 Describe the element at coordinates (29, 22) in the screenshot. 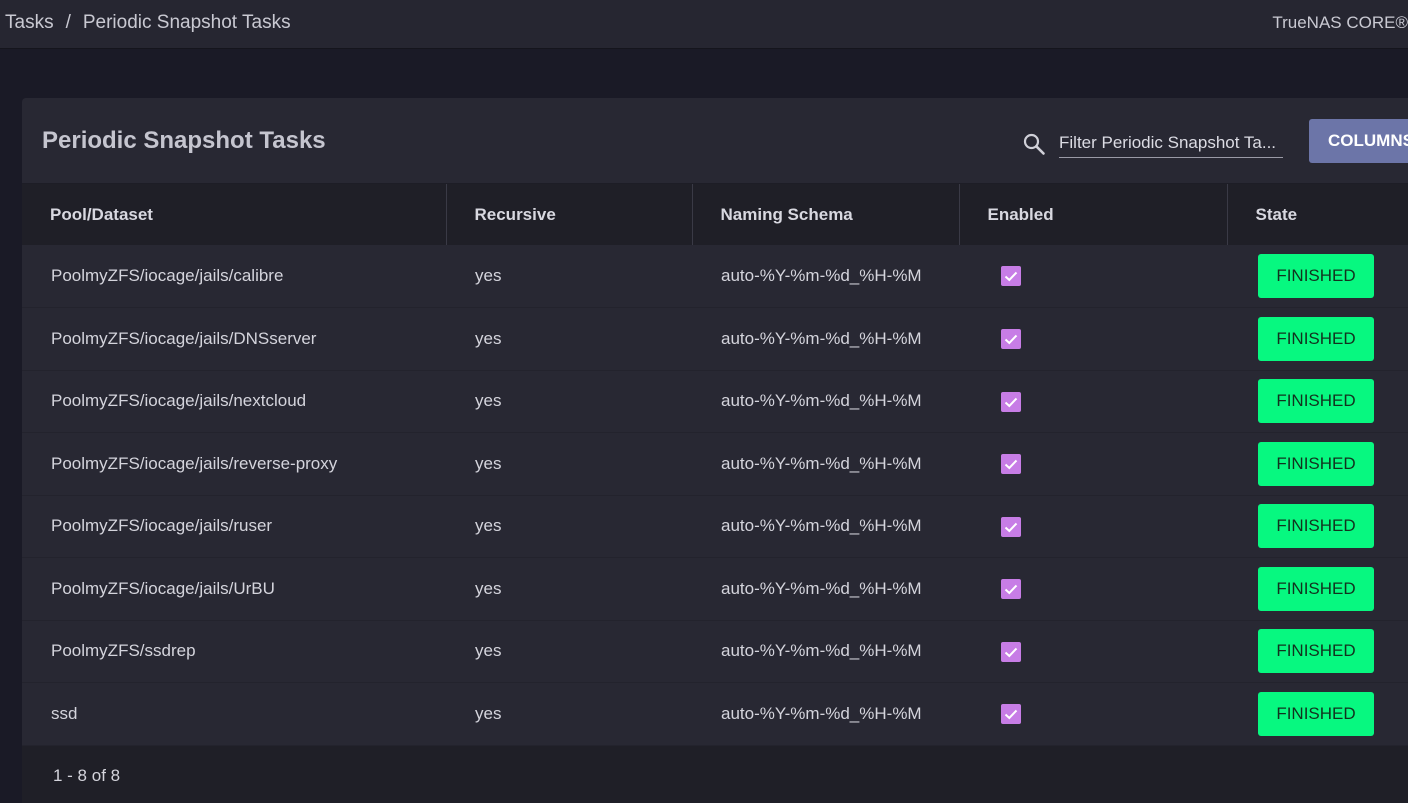

I see `breadcrumb-item-tasks: Tasks` at that location.